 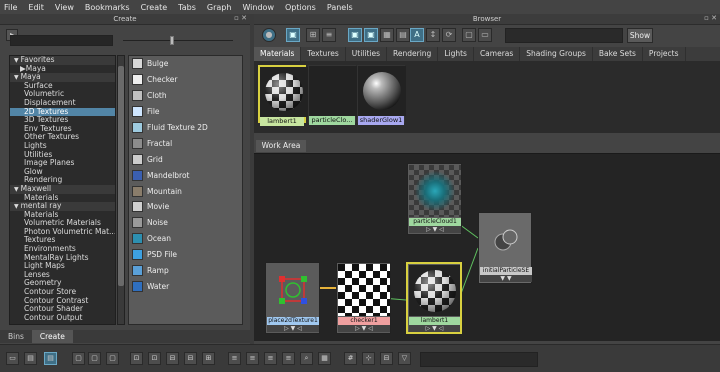 I want to click on tree-item: Geometry, so click(x=62, y=283).